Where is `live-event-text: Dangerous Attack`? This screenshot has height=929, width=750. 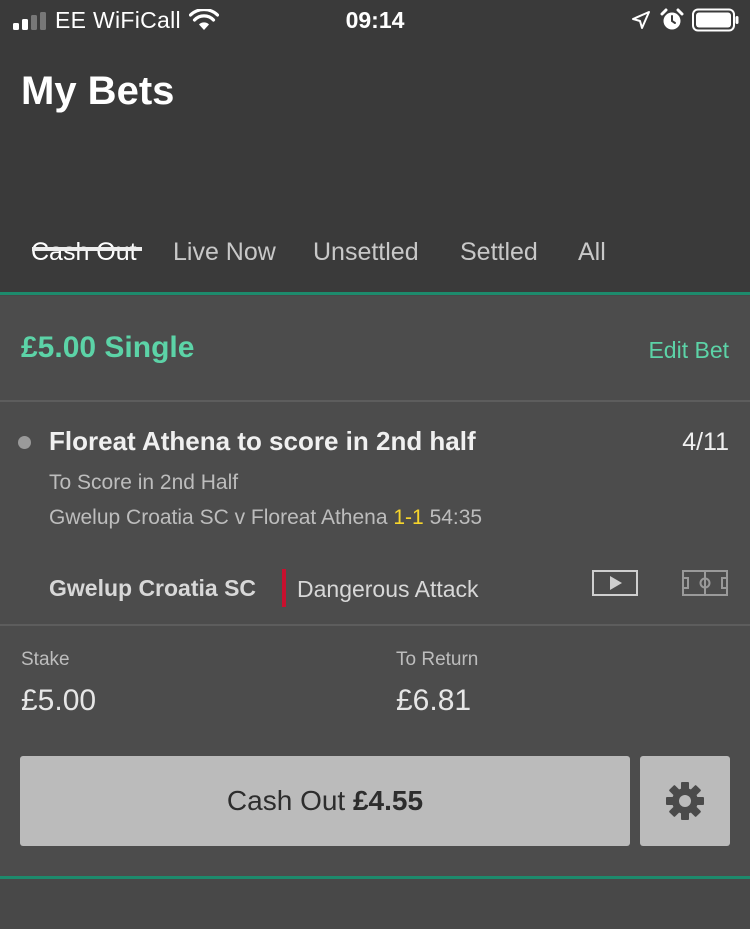 live-event-text: Dangerous Attack is located at coordinates (388, 589).